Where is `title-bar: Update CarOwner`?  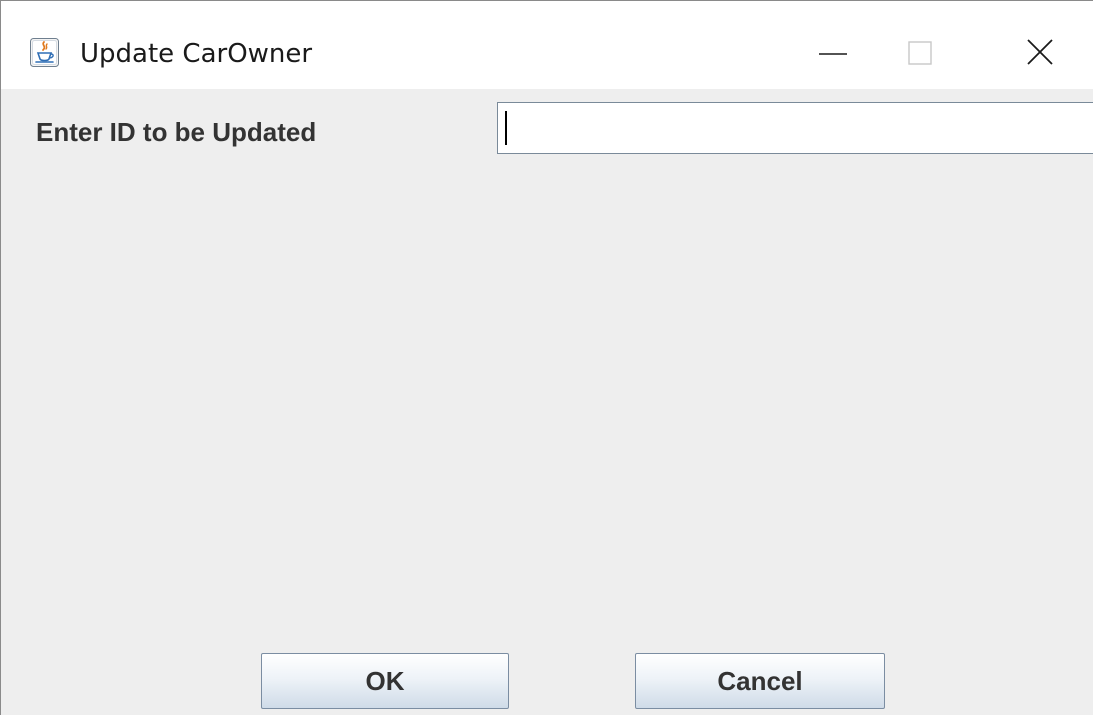 title-bar: Update CarOwner is located at coordinates (547, 45).